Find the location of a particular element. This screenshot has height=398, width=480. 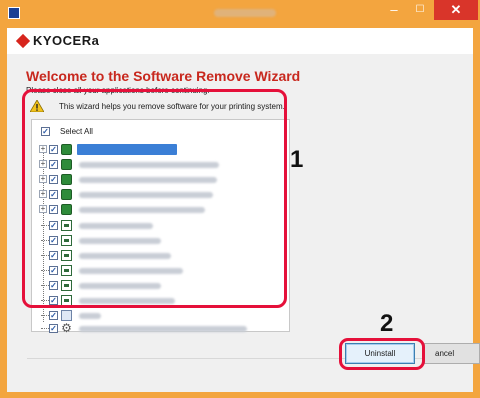

app-icon is located at coordinates (14, 13).